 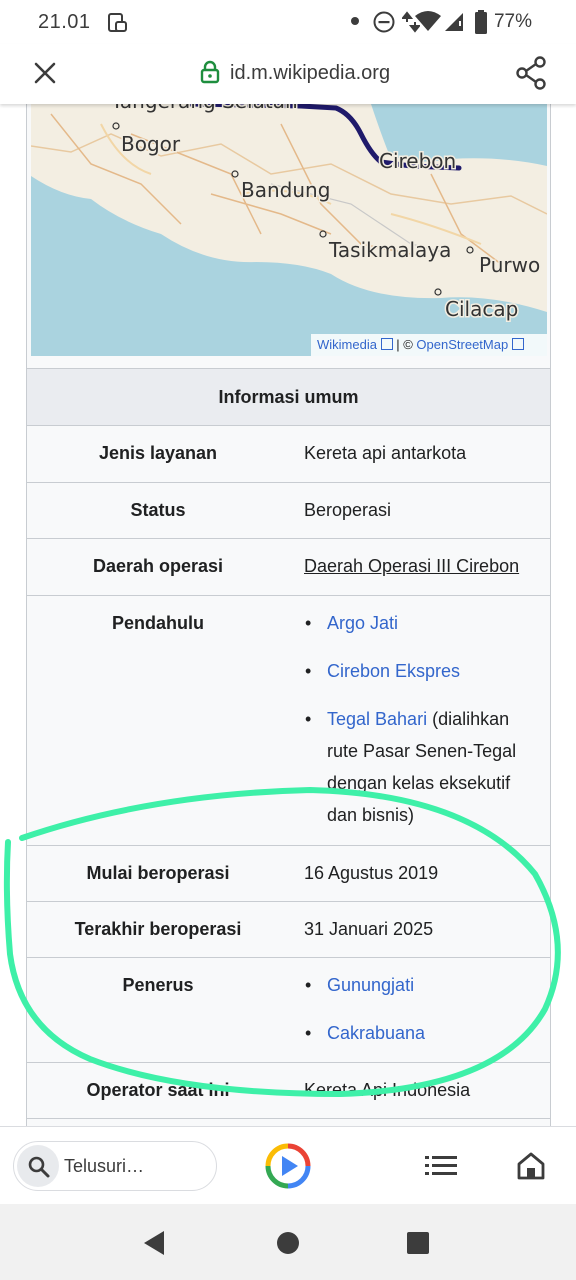 What do you see at coordinates (158, 929) in the screenshot?
I see `row-label: Terakhir beroperasi` at bounding box center [158, 929].